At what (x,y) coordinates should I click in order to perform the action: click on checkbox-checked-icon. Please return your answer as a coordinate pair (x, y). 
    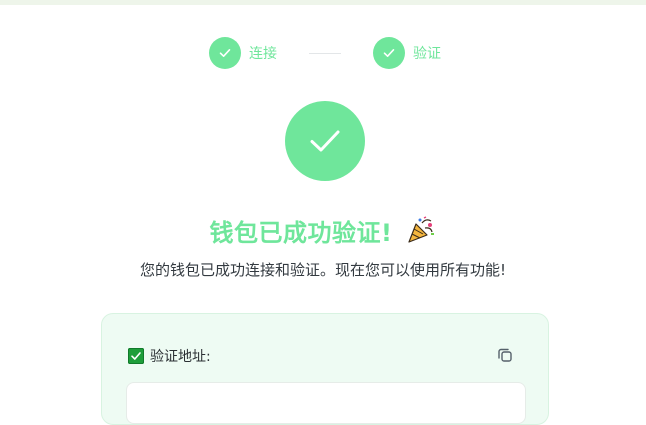
    Looking at the image, I should click on (136, 356).